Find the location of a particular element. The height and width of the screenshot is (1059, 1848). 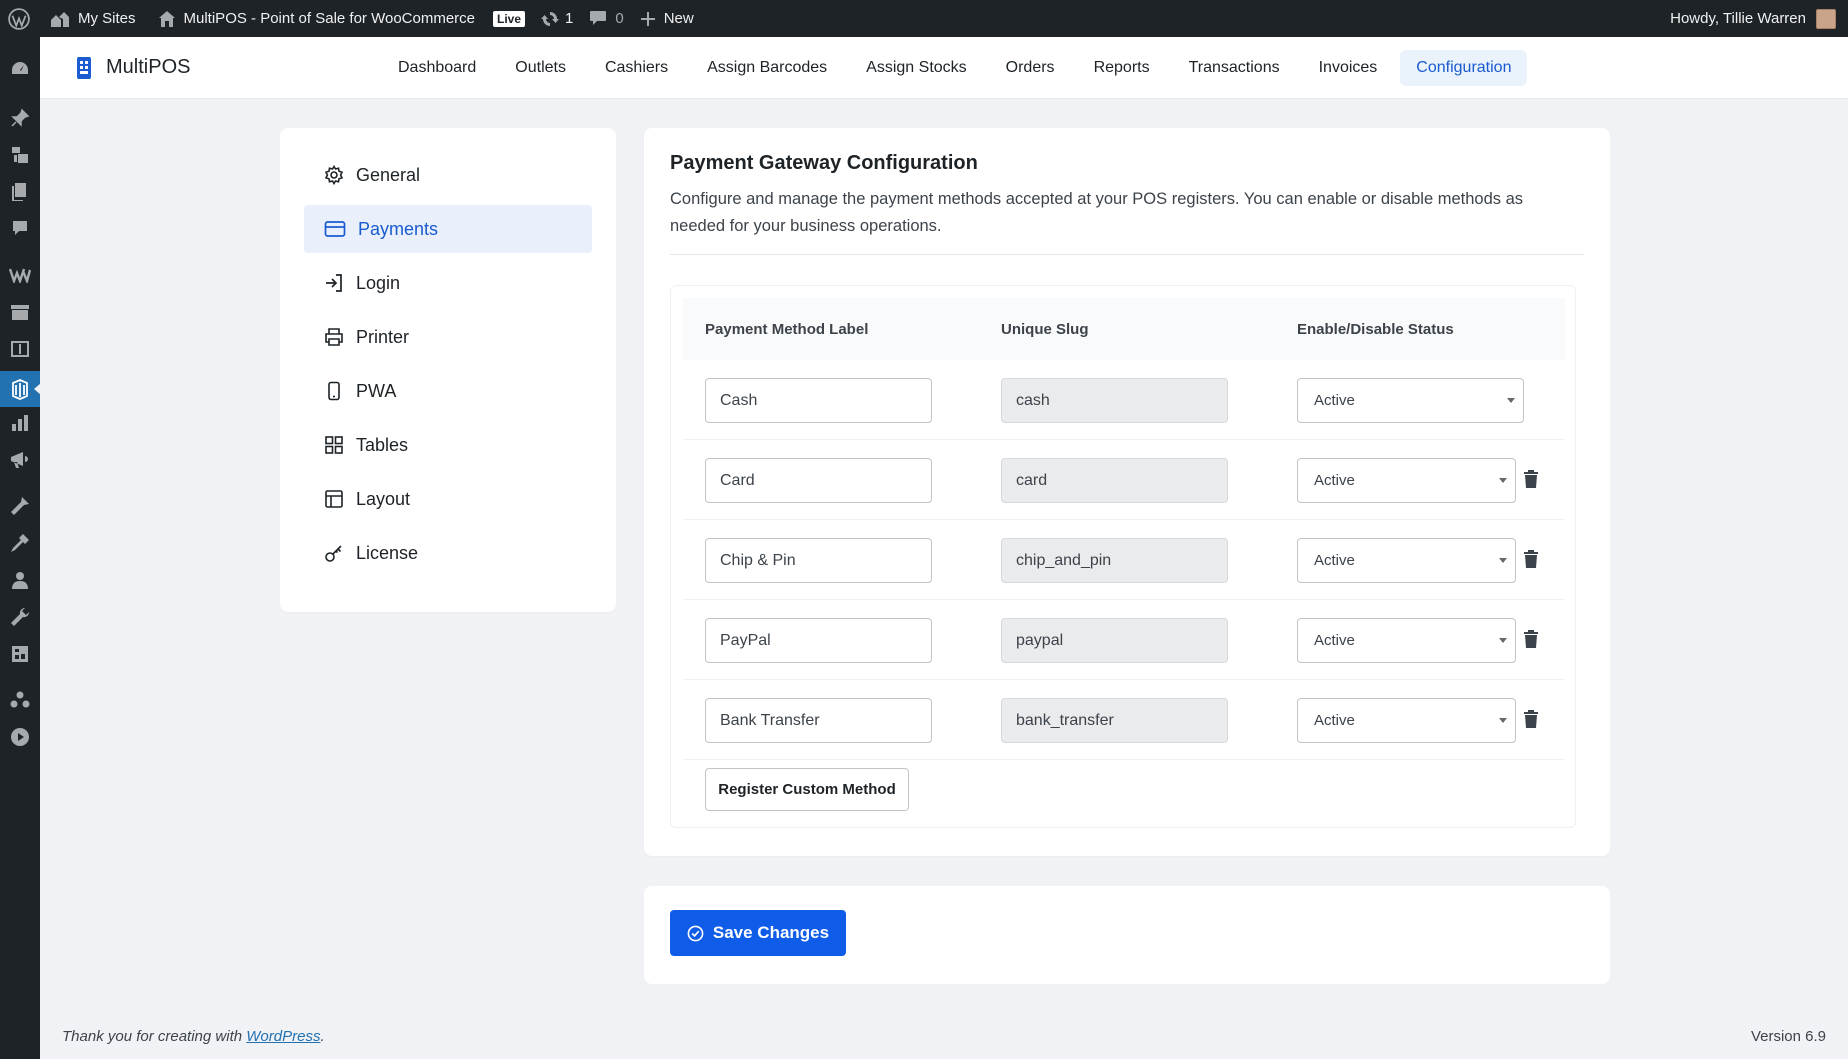

comments-menu: 0 is located at coordinates (606, 18).